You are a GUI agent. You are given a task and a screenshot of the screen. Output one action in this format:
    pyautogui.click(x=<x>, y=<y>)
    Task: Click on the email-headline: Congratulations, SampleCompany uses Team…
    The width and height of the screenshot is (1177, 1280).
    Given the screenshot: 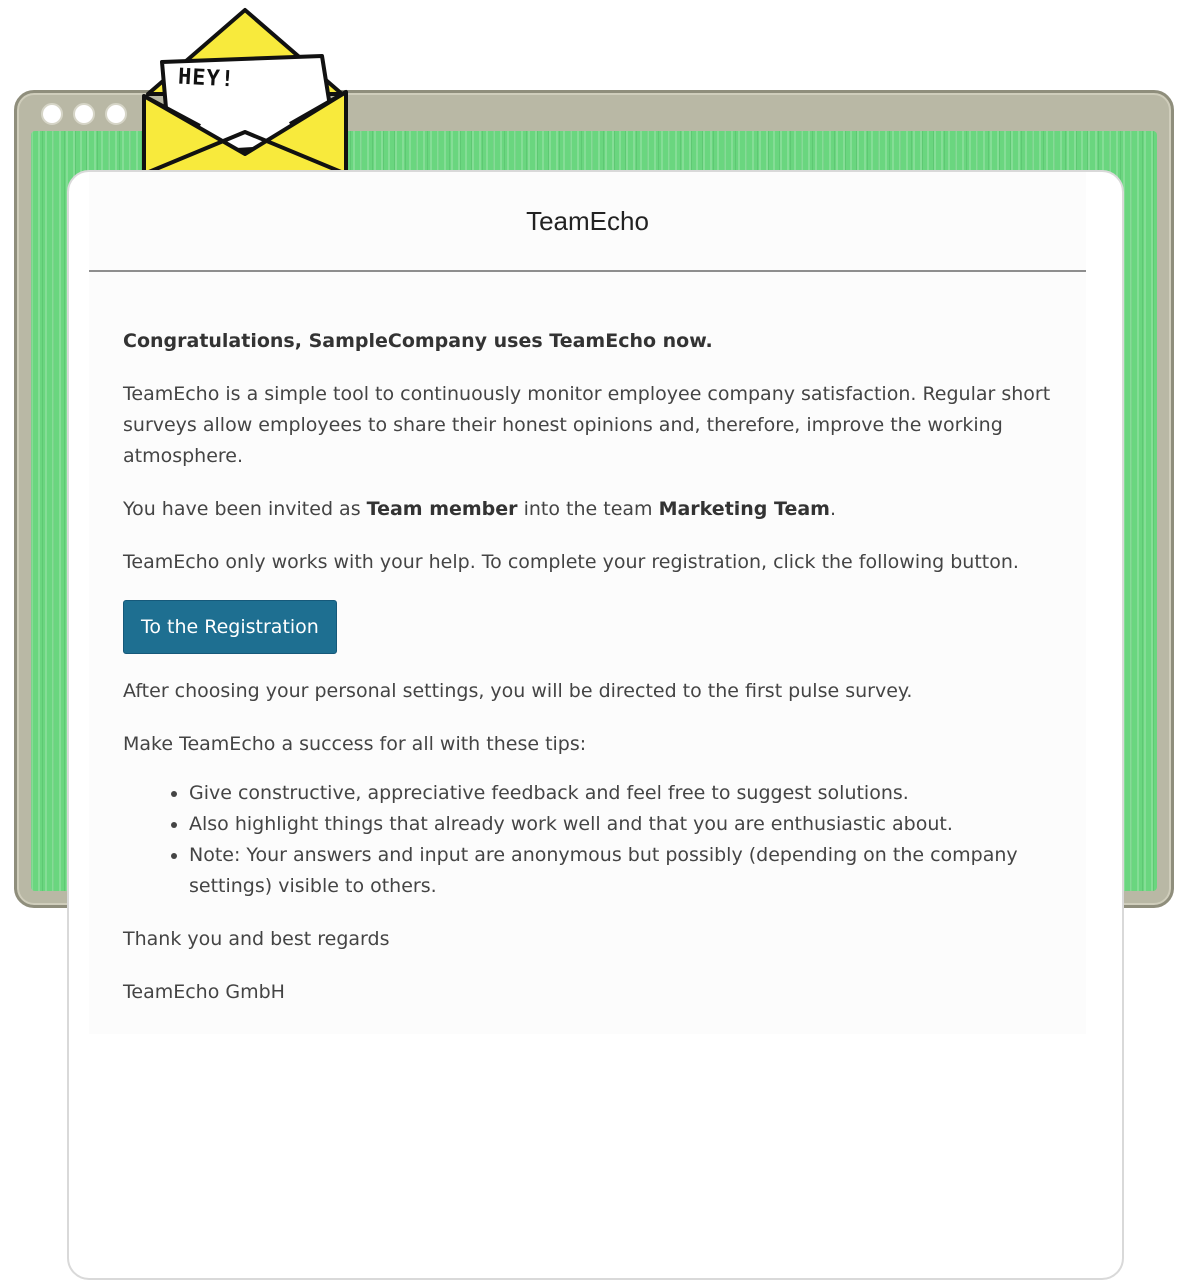 What is the action you would take?
    pyautogui.click(x=418, y=341)
    